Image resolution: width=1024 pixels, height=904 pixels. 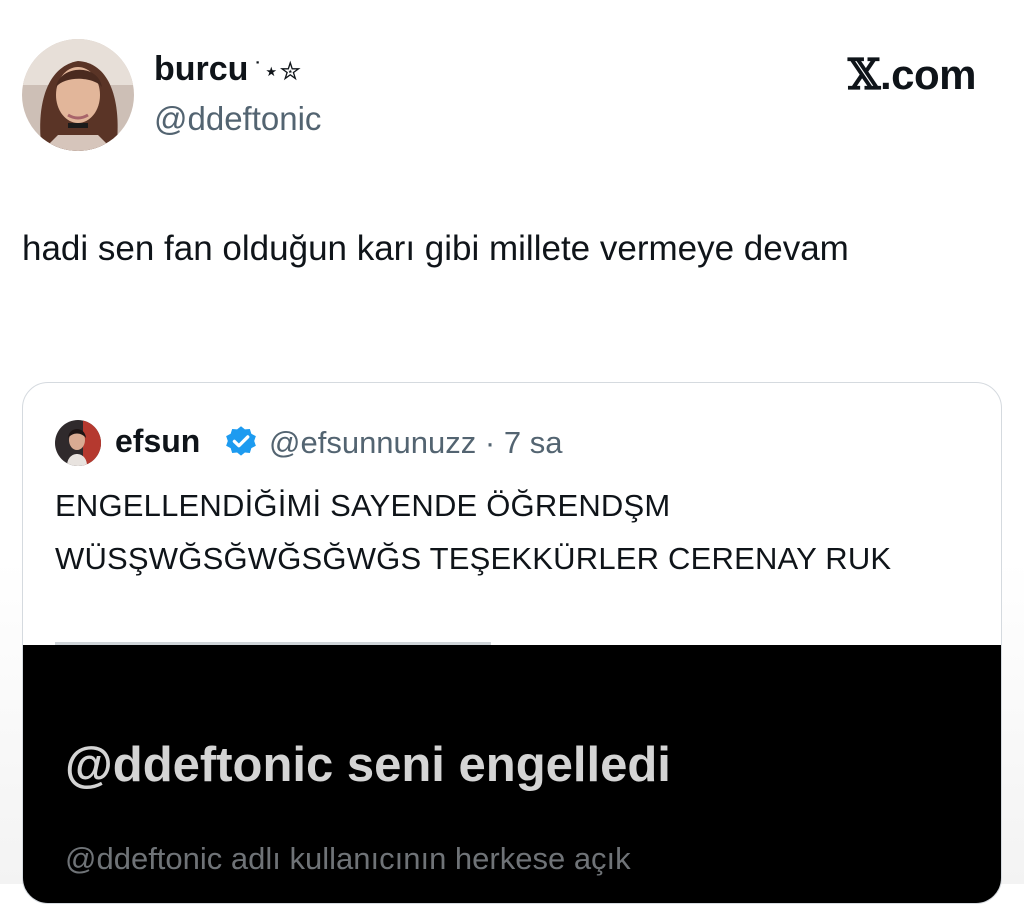 What do you see at coordinates (157, 441) in the screenshot?
I see `quoted-display-name: efsun` at bounding box center [157, 441].